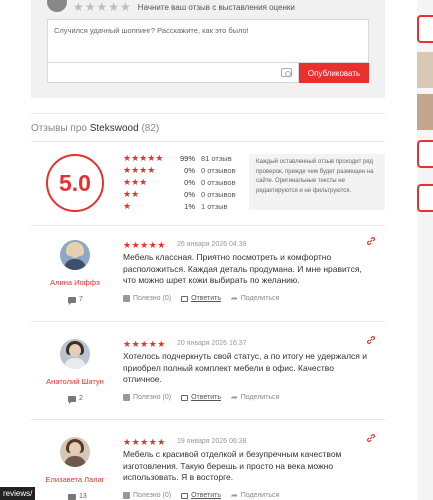 This screenshot has width=433, height=500. I want to click on distribution-stars: ★, so click(127, 205).